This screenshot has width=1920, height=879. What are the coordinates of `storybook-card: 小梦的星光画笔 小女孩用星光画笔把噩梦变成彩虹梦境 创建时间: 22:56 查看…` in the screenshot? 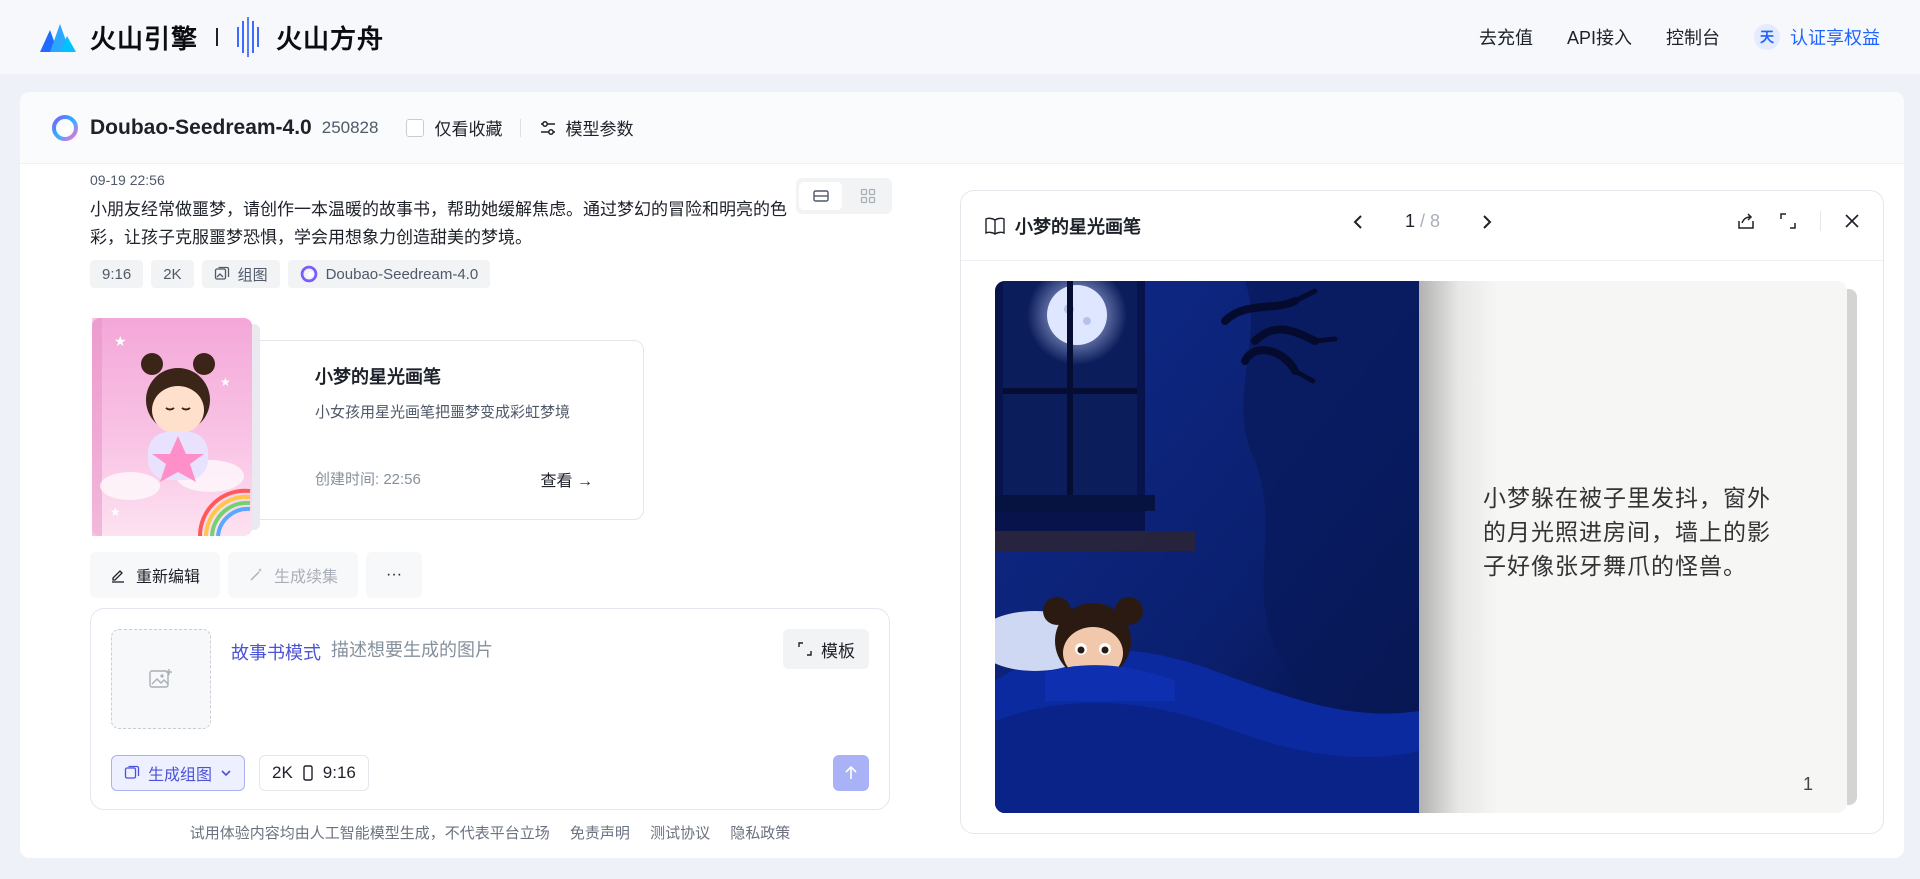 It's located at (367, 427).